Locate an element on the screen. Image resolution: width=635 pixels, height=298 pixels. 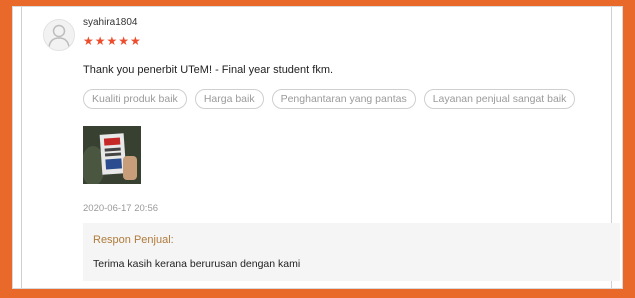
reviewer-username: syahira1804 is located at coordinates (110, 22).